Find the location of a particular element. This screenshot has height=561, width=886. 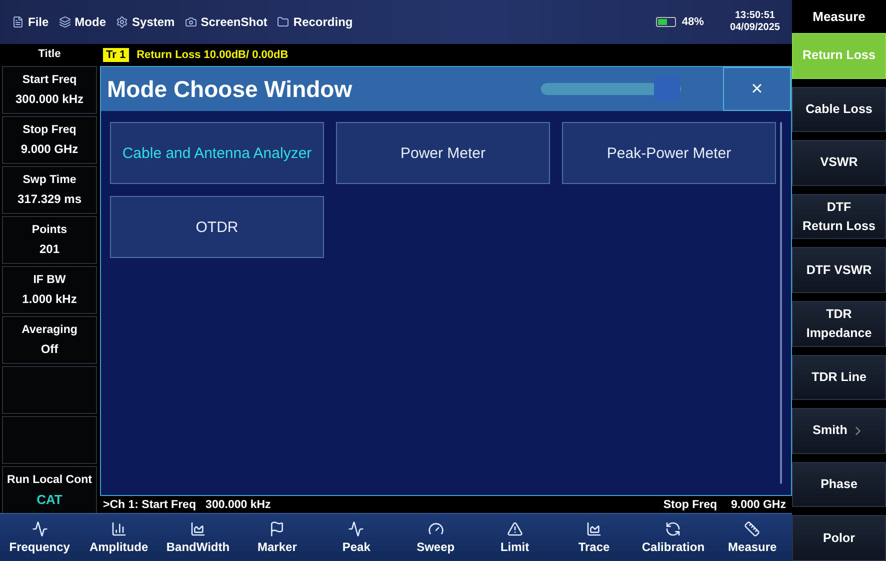

clock-date: 04/09/2025 is located at coordinates (755, 28).